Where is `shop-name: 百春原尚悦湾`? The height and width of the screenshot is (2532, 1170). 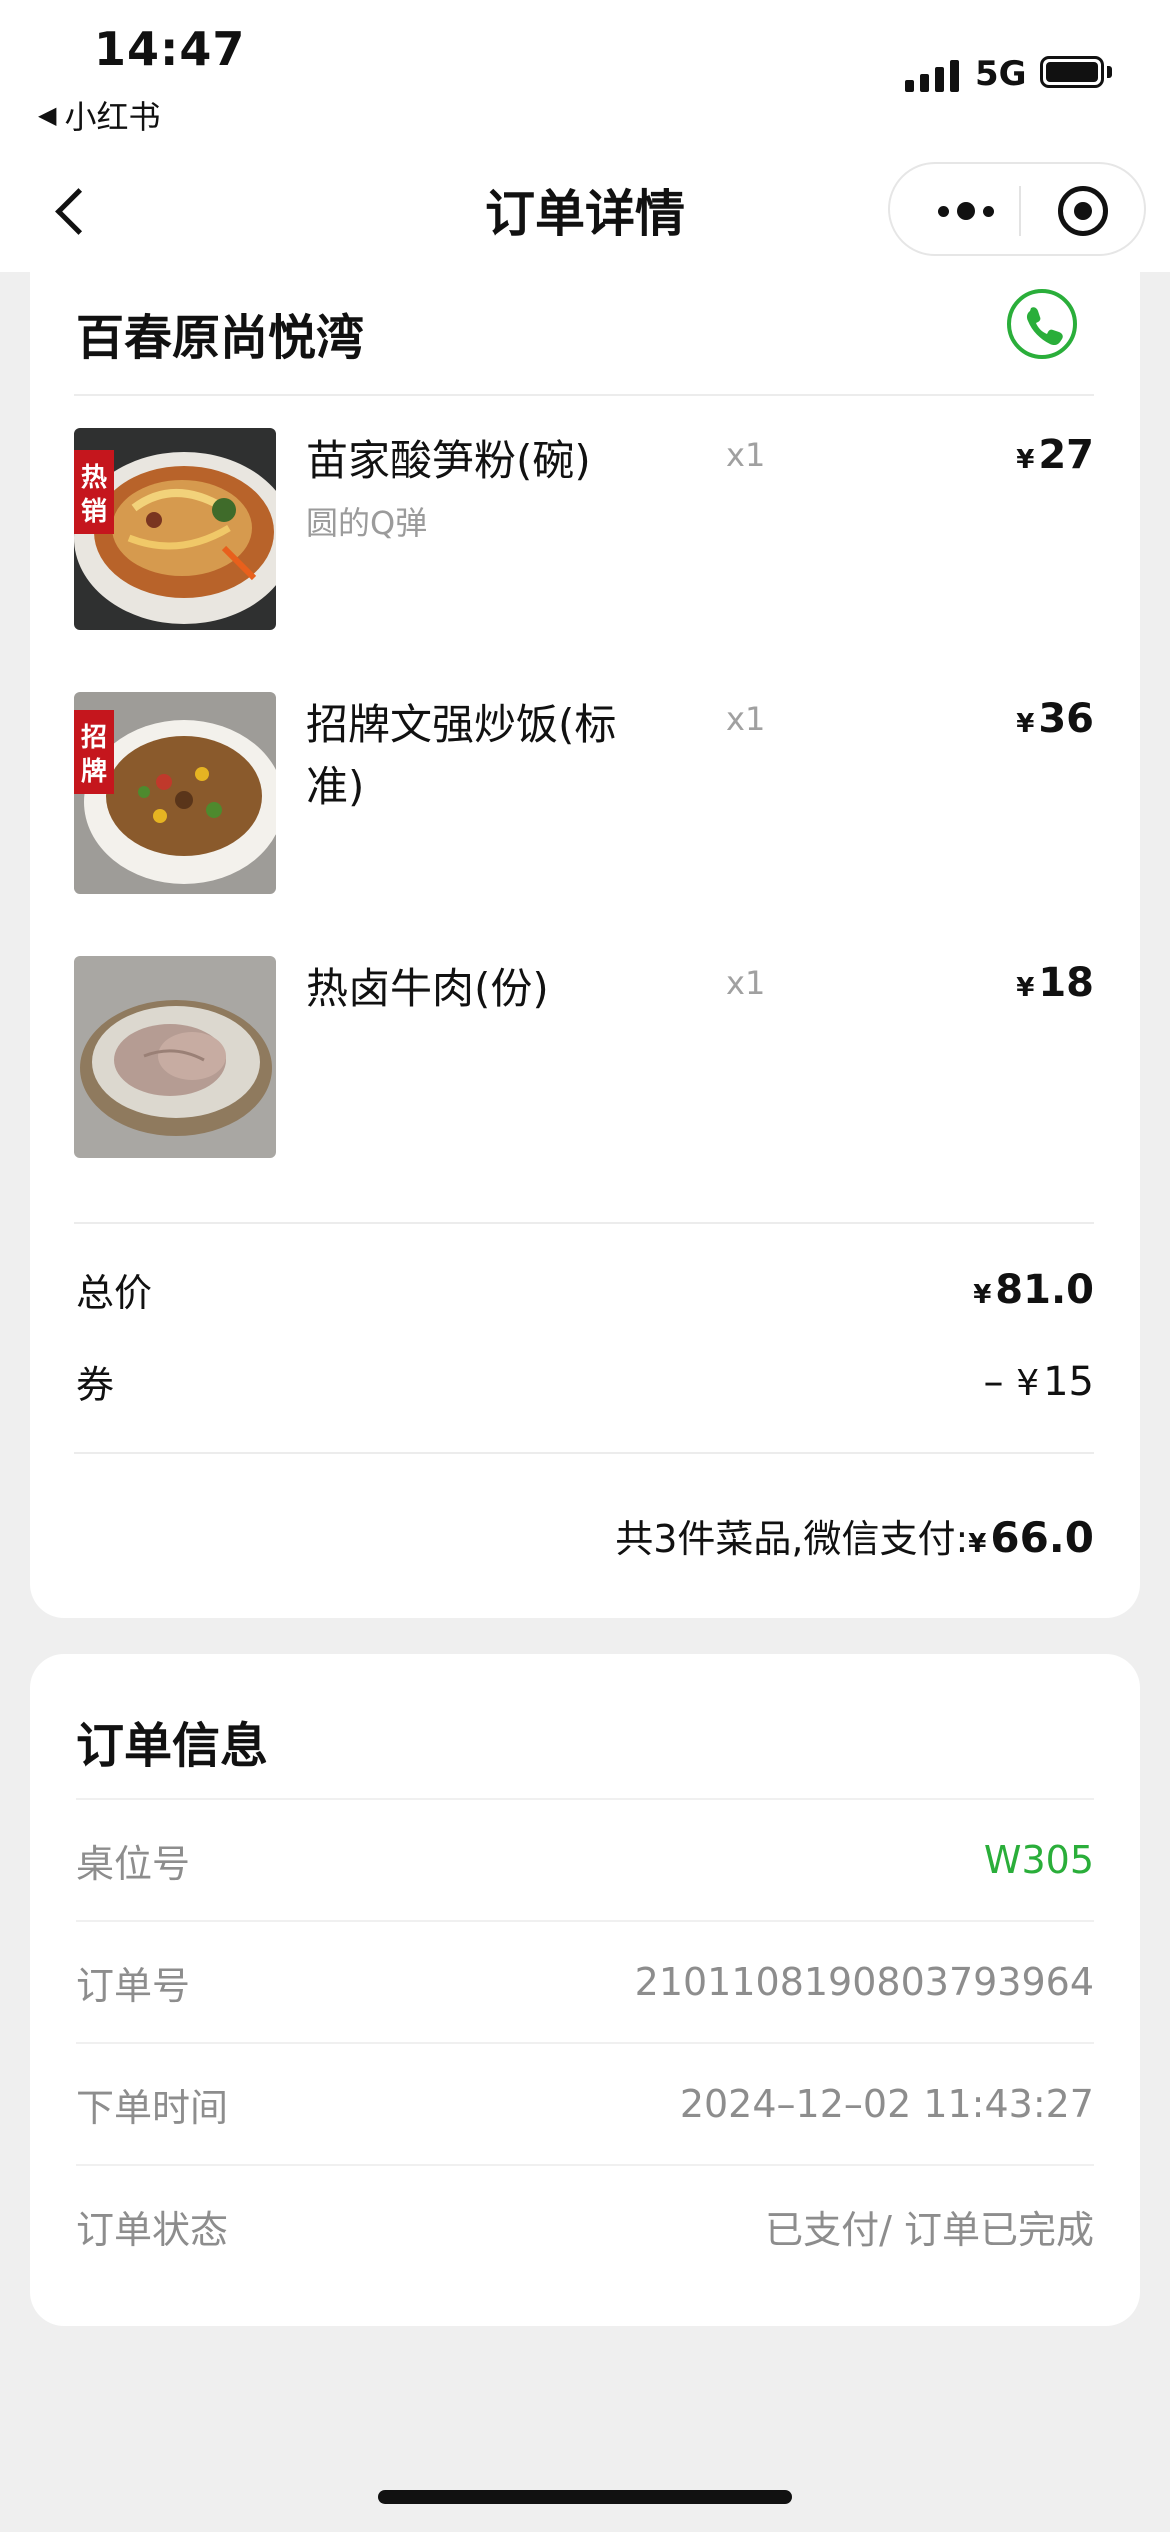
shop-name: 百春原尚悦湾 is located at coordinates (220, 338).